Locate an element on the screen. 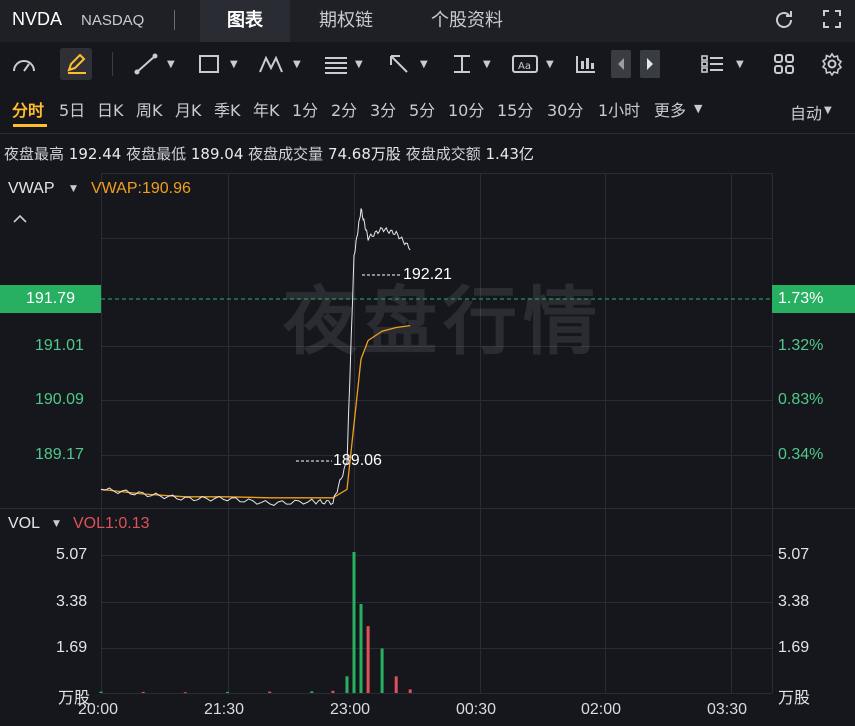 This screenshot has height=726, width=855. x-label: 03:30 is located at coordinates (727, 709).